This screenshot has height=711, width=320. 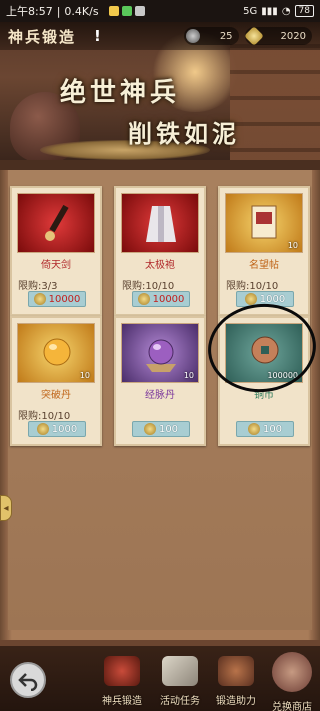 I want to click on shop-item-fame-card: 10 名望帖 限购:10/10 1000, so click(x=264, y=251).